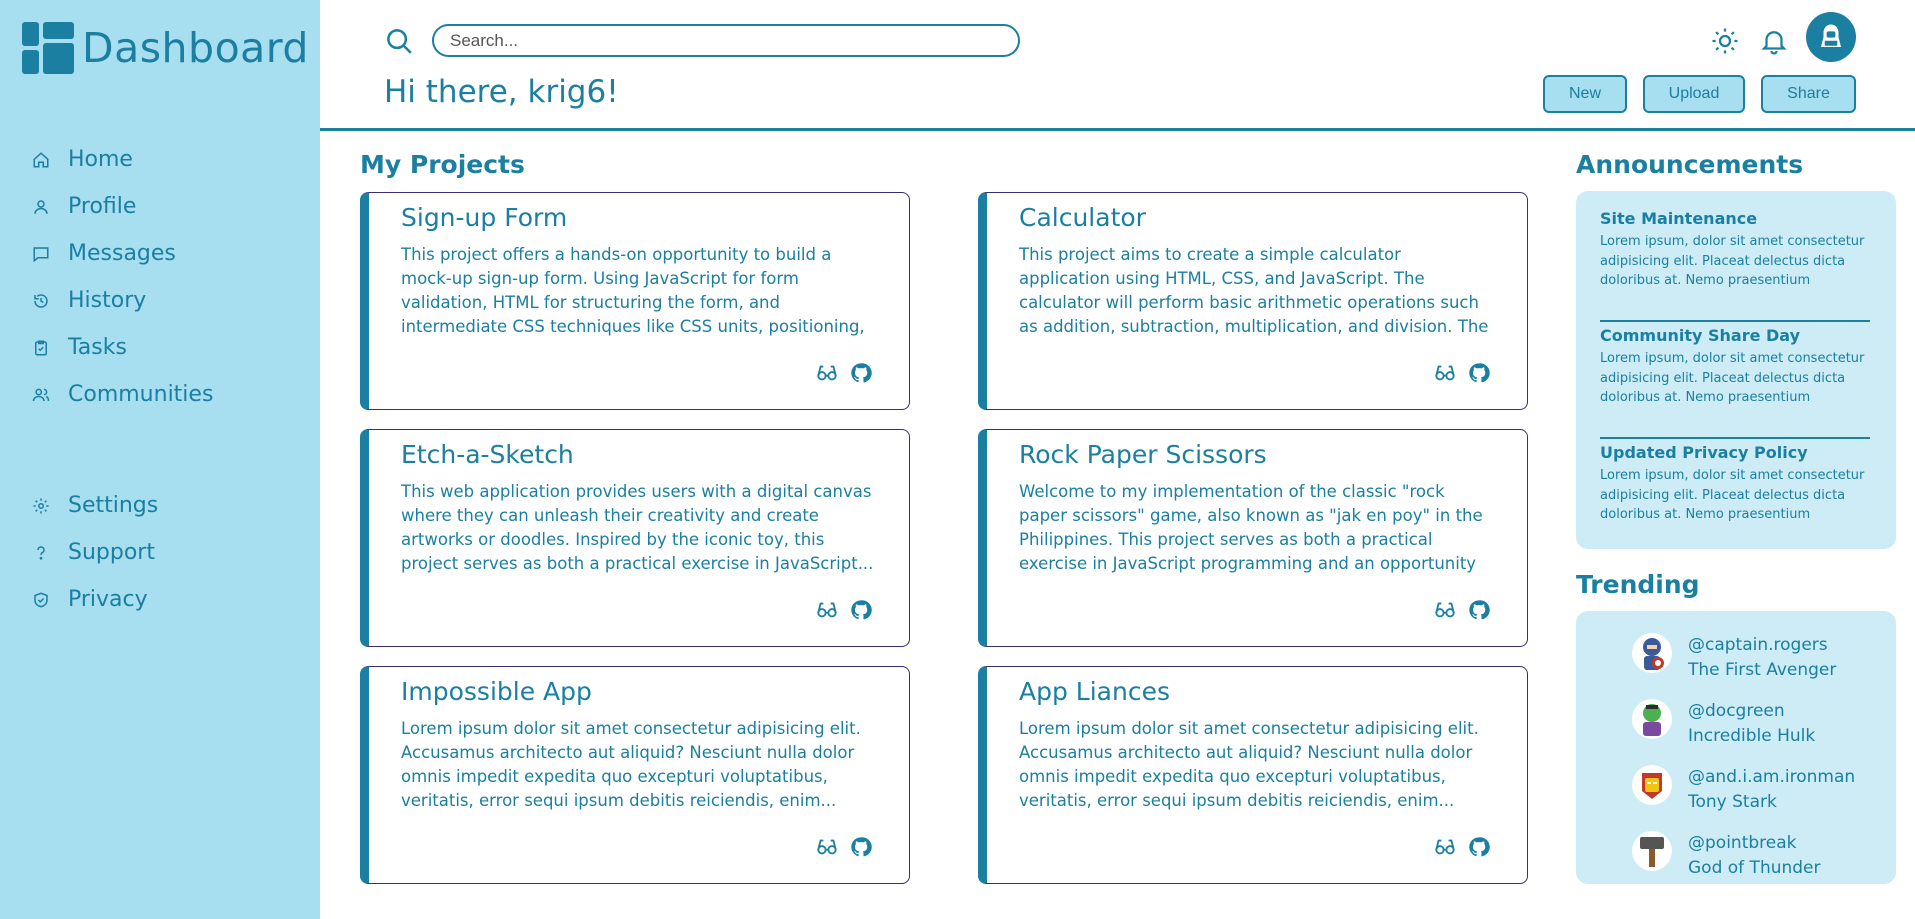 Image resolution: width=1915 pixels, height=919 pixels. I want to click on user-avatar, so click(1831, 37).